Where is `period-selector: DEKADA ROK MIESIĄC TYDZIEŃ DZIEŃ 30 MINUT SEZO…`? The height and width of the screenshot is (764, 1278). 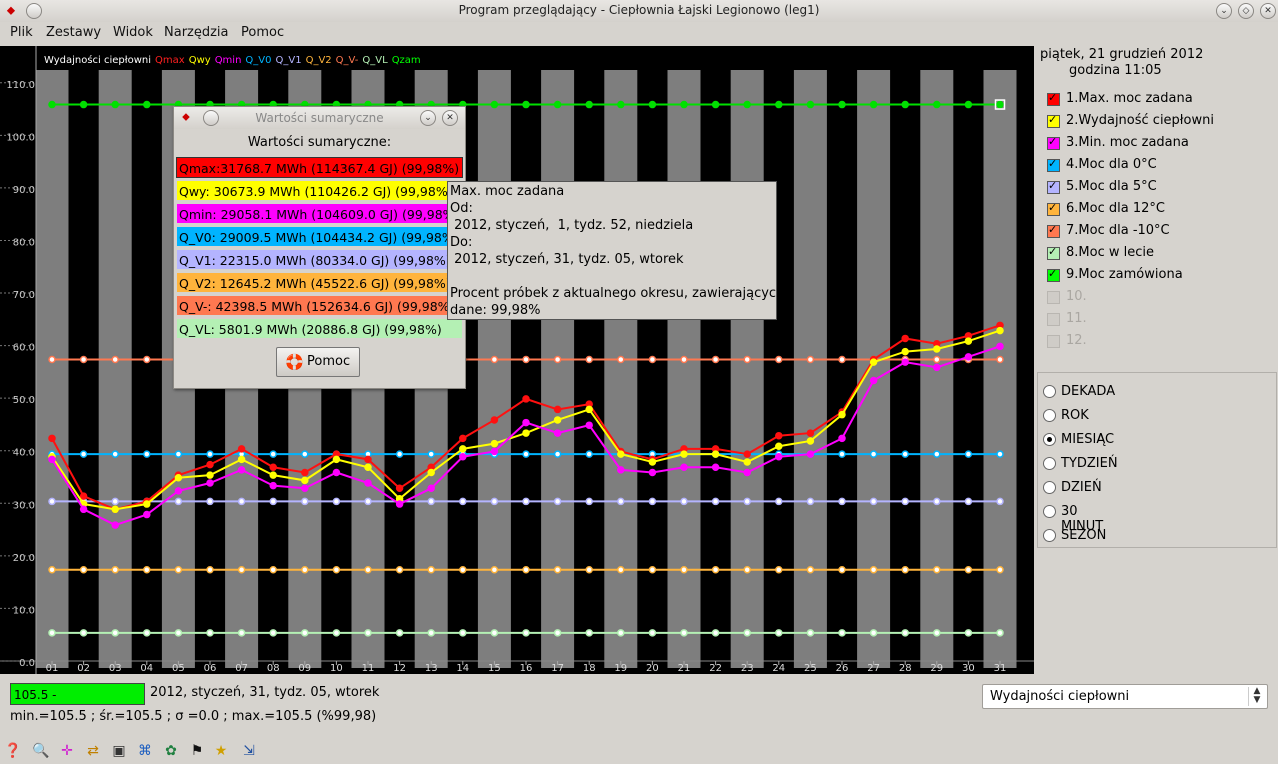 period-selector: DEKADA ROK MIESIĄC TYDZIEŃ DZIEŃ 30 MINUT SEZO… is located at coordinates (1157, 460).